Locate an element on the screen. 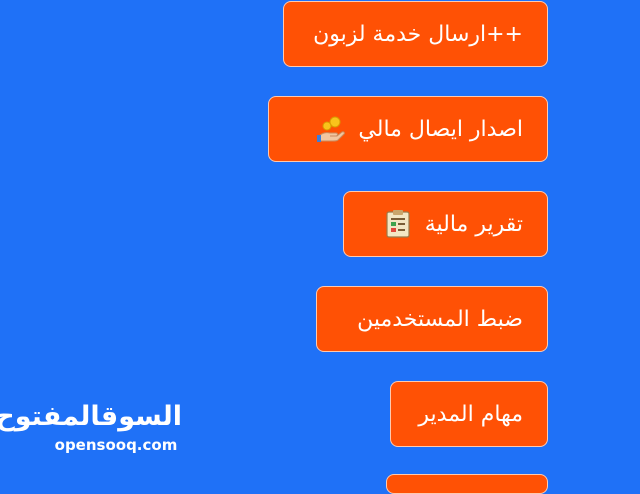 The width and height of the screenshot is (640, 494). hand-coins-icon is located at coordinates (331, 129).